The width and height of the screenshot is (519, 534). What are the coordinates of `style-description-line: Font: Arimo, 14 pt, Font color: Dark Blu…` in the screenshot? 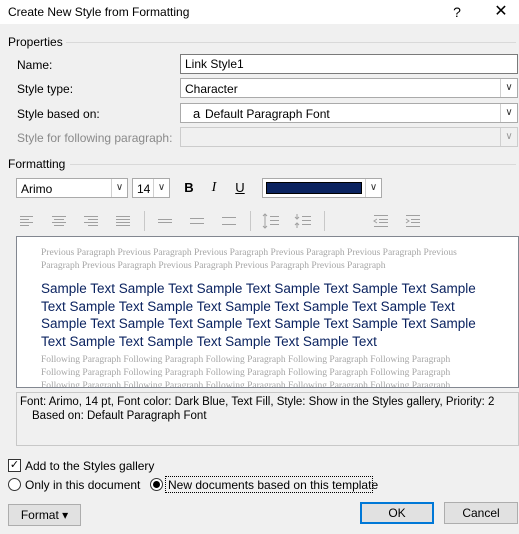 It's located at (257, 402).